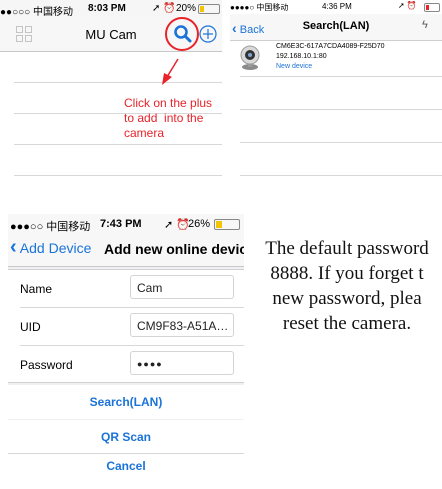 Image resolution: width=442 pixels, height=489 pixels. Describe the element at coordinates (301, 56) in the screenshot. I see `device-ip: 192.168.10.1:80` at that location.